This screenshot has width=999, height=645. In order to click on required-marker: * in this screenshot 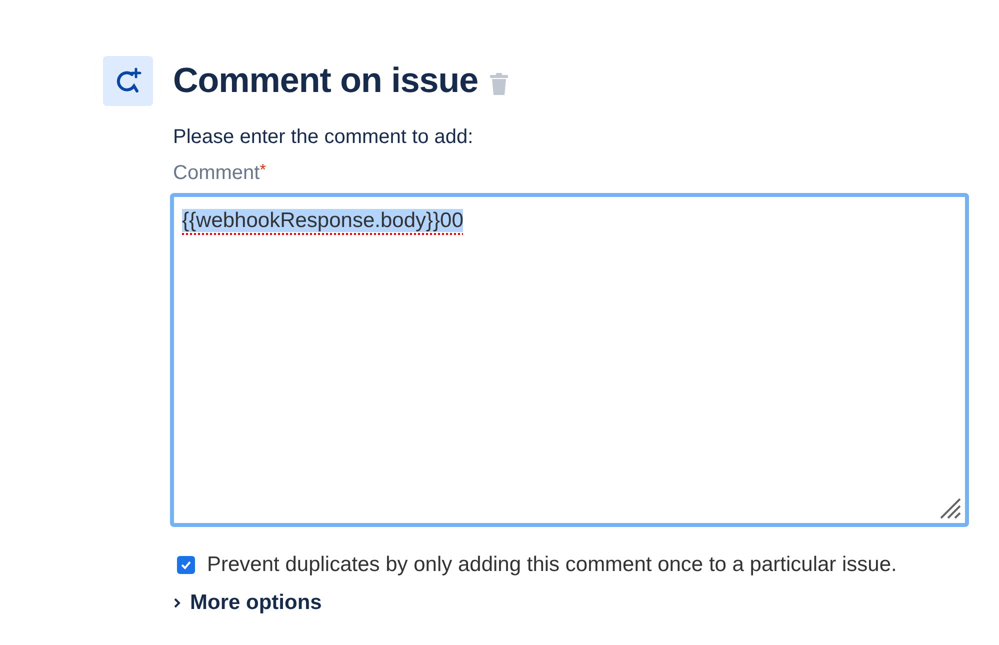, I will do `click(263, 170)`.